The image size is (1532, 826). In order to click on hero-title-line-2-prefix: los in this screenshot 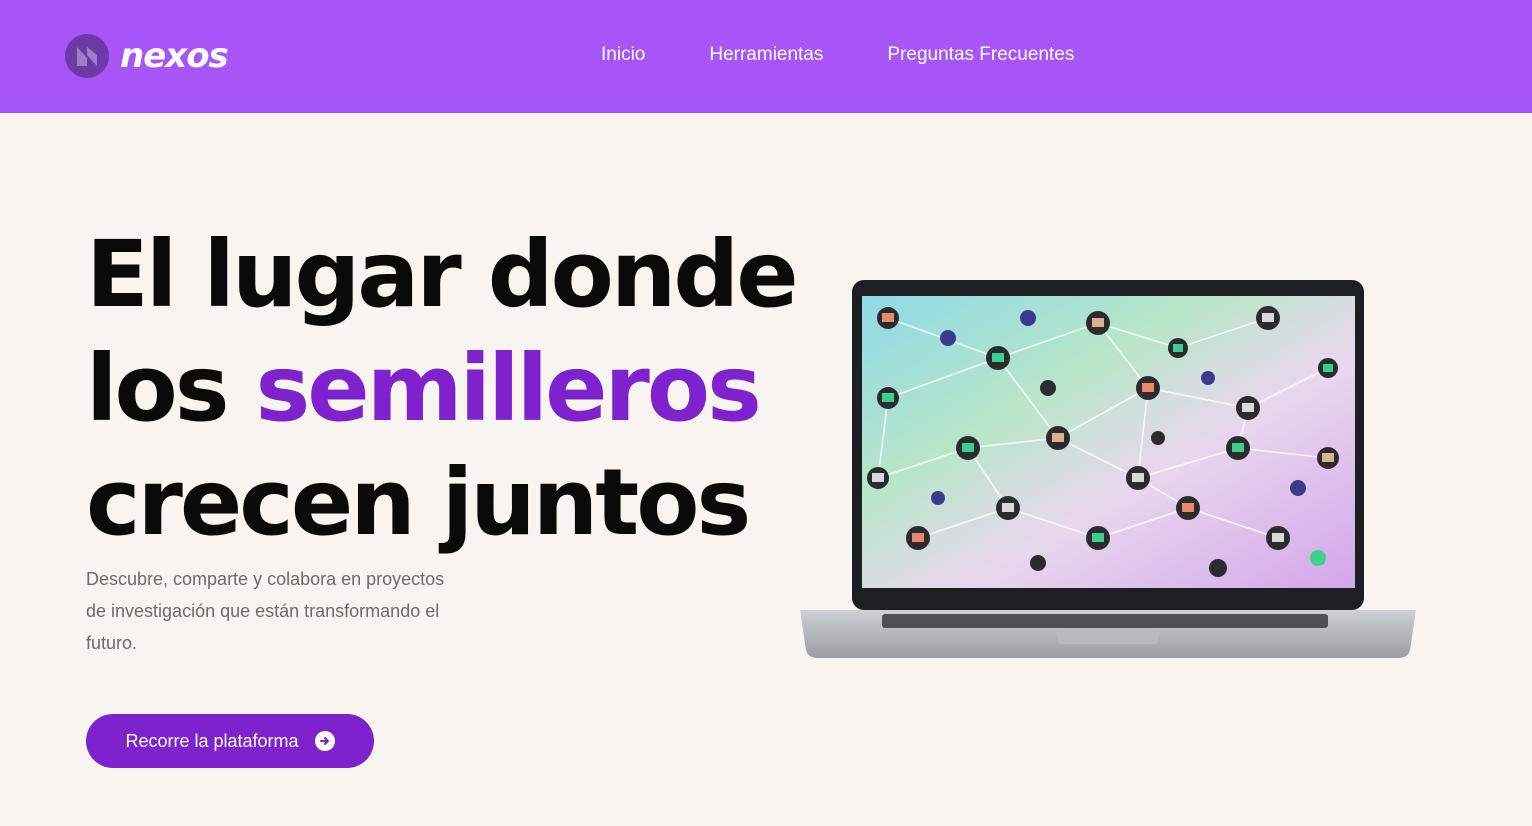, I will do `click(171, 388)`.